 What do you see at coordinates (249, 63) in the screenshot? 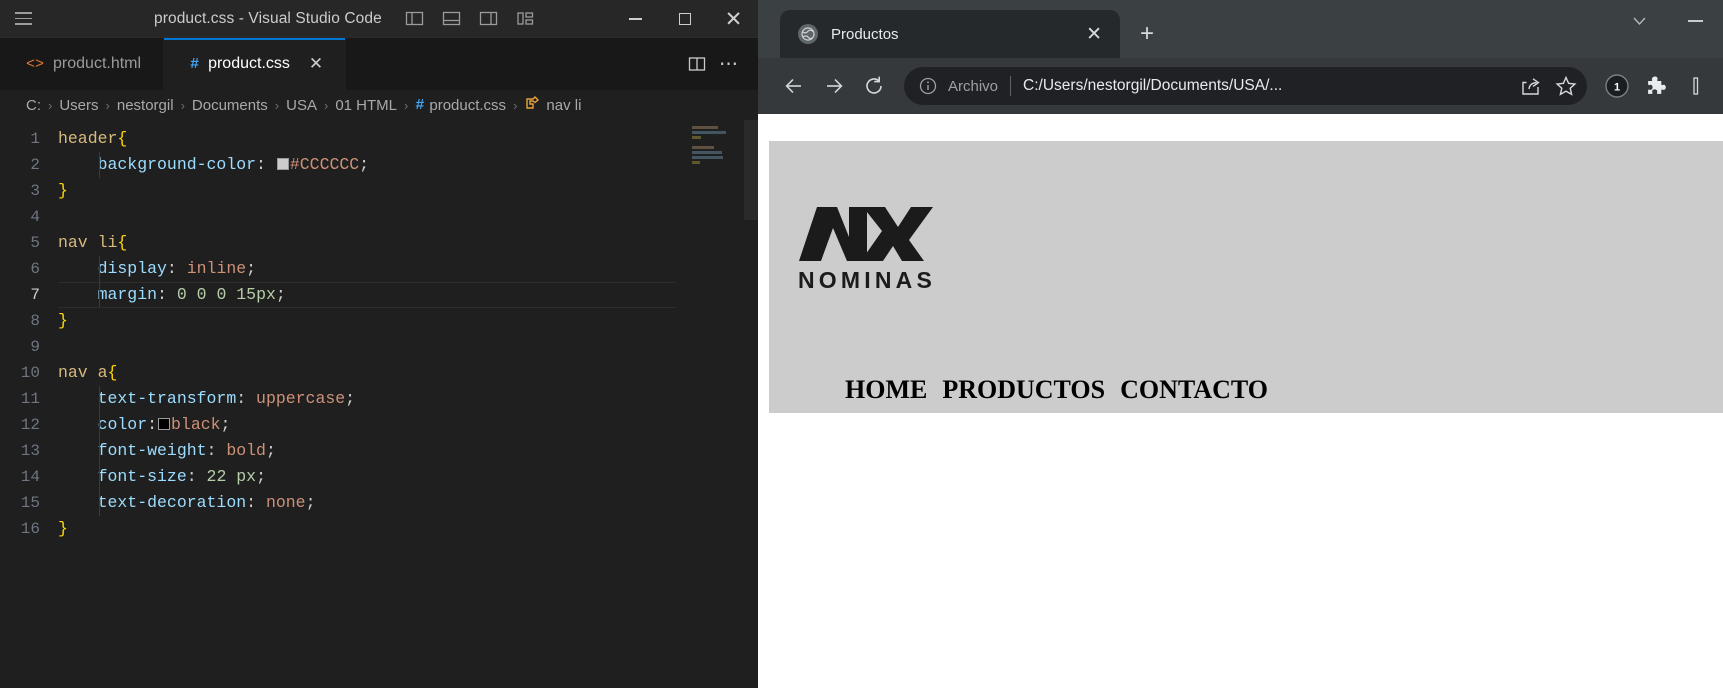
I see `tab-label: product.css` at bounding box center [249, 63].